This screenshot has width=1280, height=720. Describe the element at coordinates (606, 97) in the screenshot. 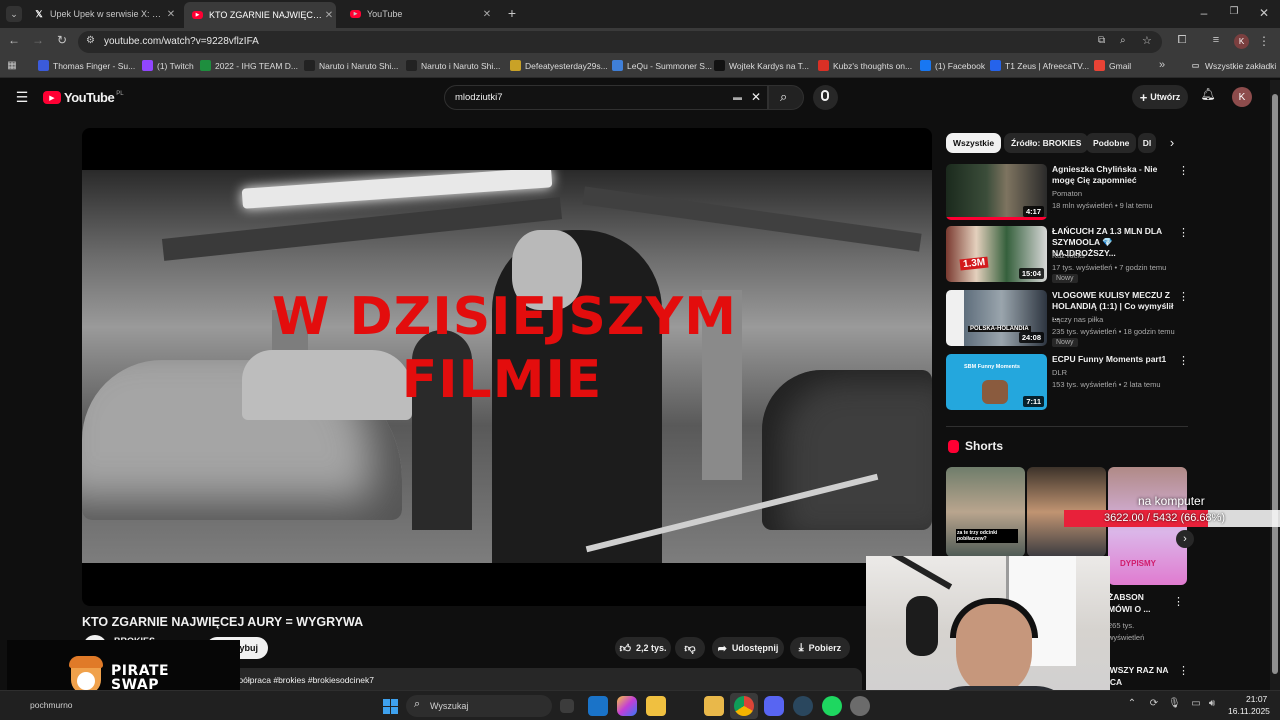

I see `search-input: mlodziutki7 ▬ ✕` at that location.